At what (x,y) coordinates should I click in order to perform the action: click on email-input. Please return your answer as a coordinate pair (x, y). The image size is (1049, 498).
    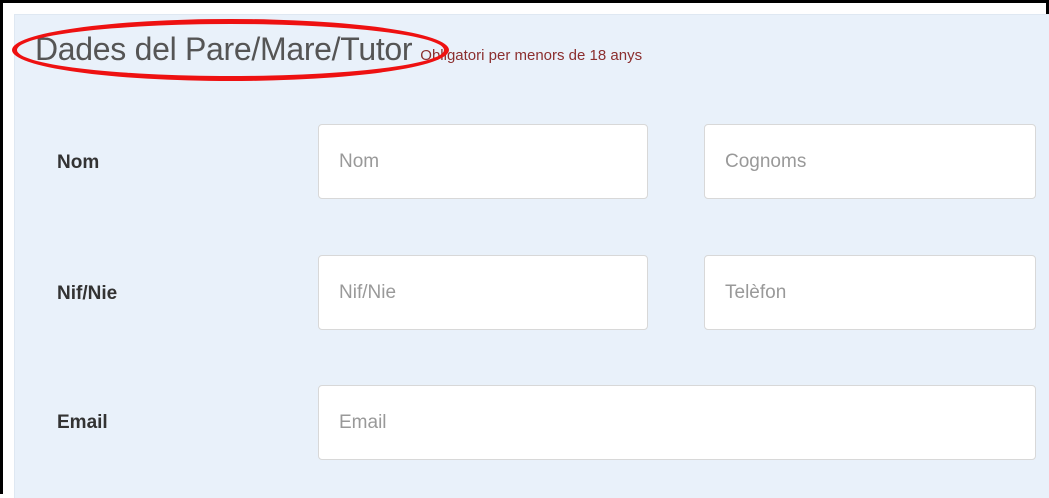
    Looking at the image, I should click on (677, 422).